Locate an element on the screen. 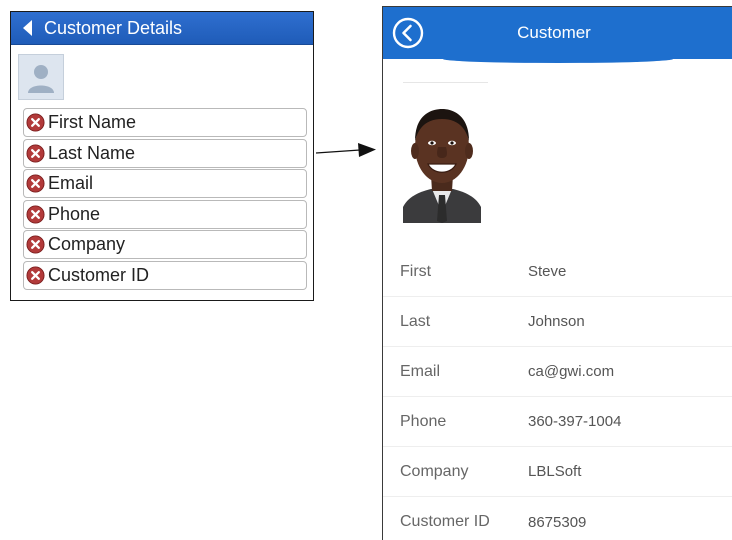 The width and height of the screenshot is (732, 540). designer-header-title: Customer Details is located at coordinates (113, 27).